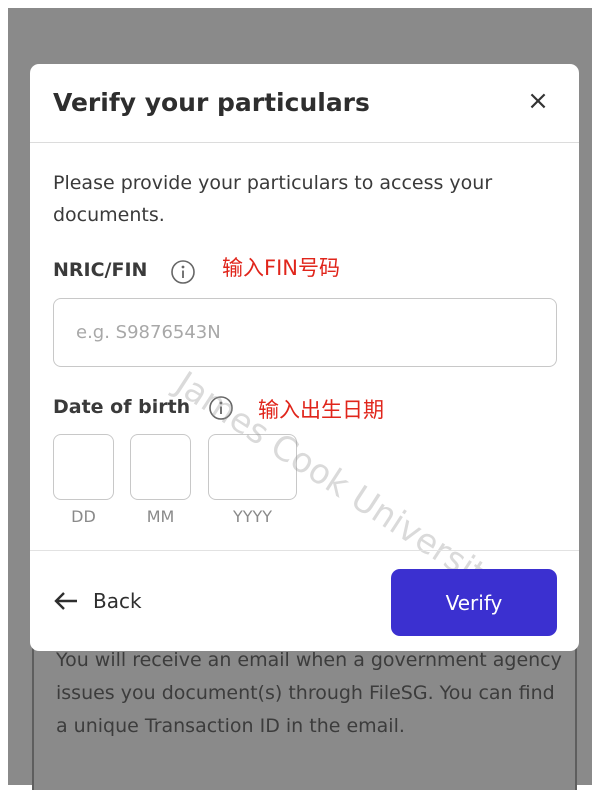  I want to click on dob-year-caption: YYYY, so click(252, 516).